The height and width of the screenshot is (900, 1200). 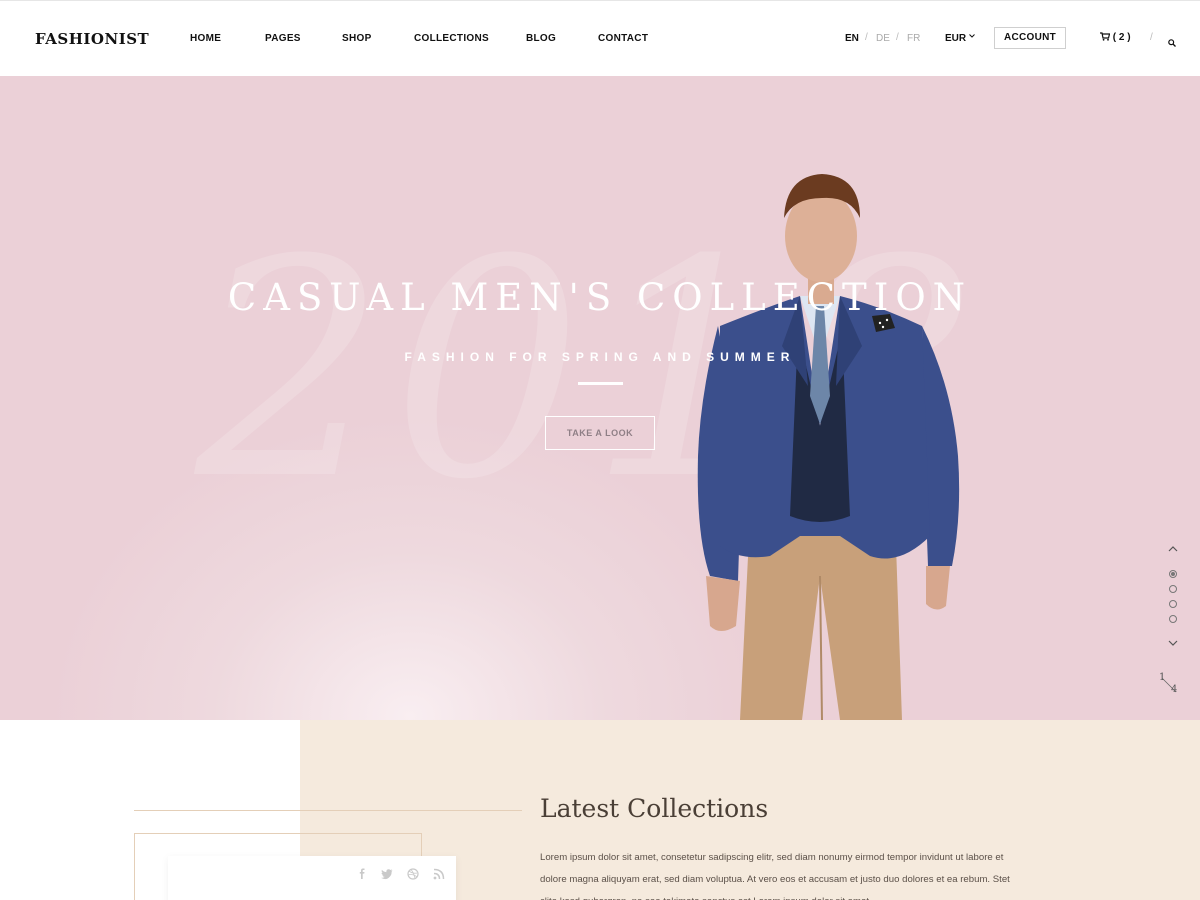 What do you see at coordinates (1174, 689) in the screenshot?
I see `slide-total: 4` at bounding box center [1174, 689].